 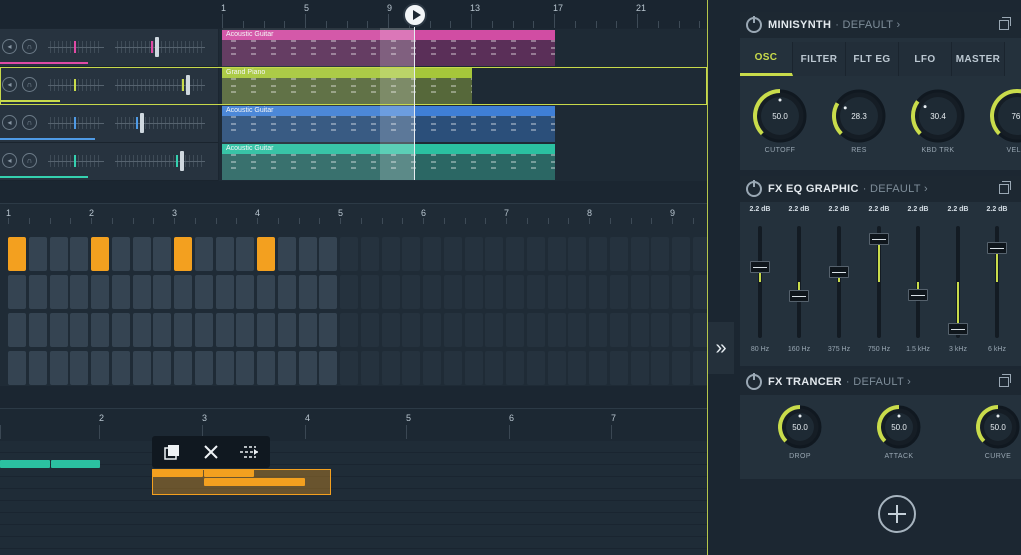 What do you see at coordinates (353, 498) in the screenshot?
I see `piano-roll-lanes` at bounding box center [353, 498].